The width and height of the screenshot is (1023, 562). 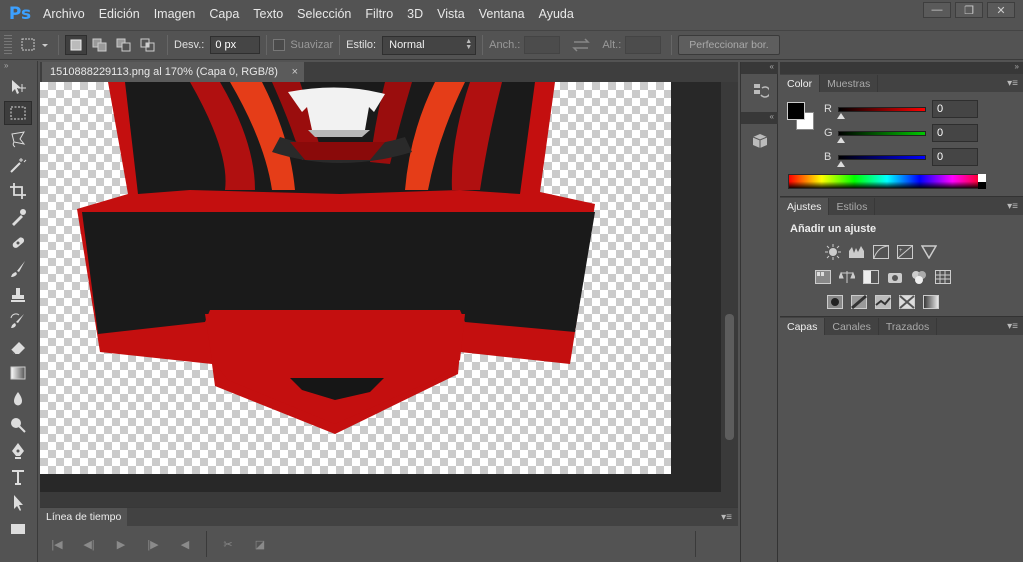 I want to click on options-grip, so click(x=8, y=45).